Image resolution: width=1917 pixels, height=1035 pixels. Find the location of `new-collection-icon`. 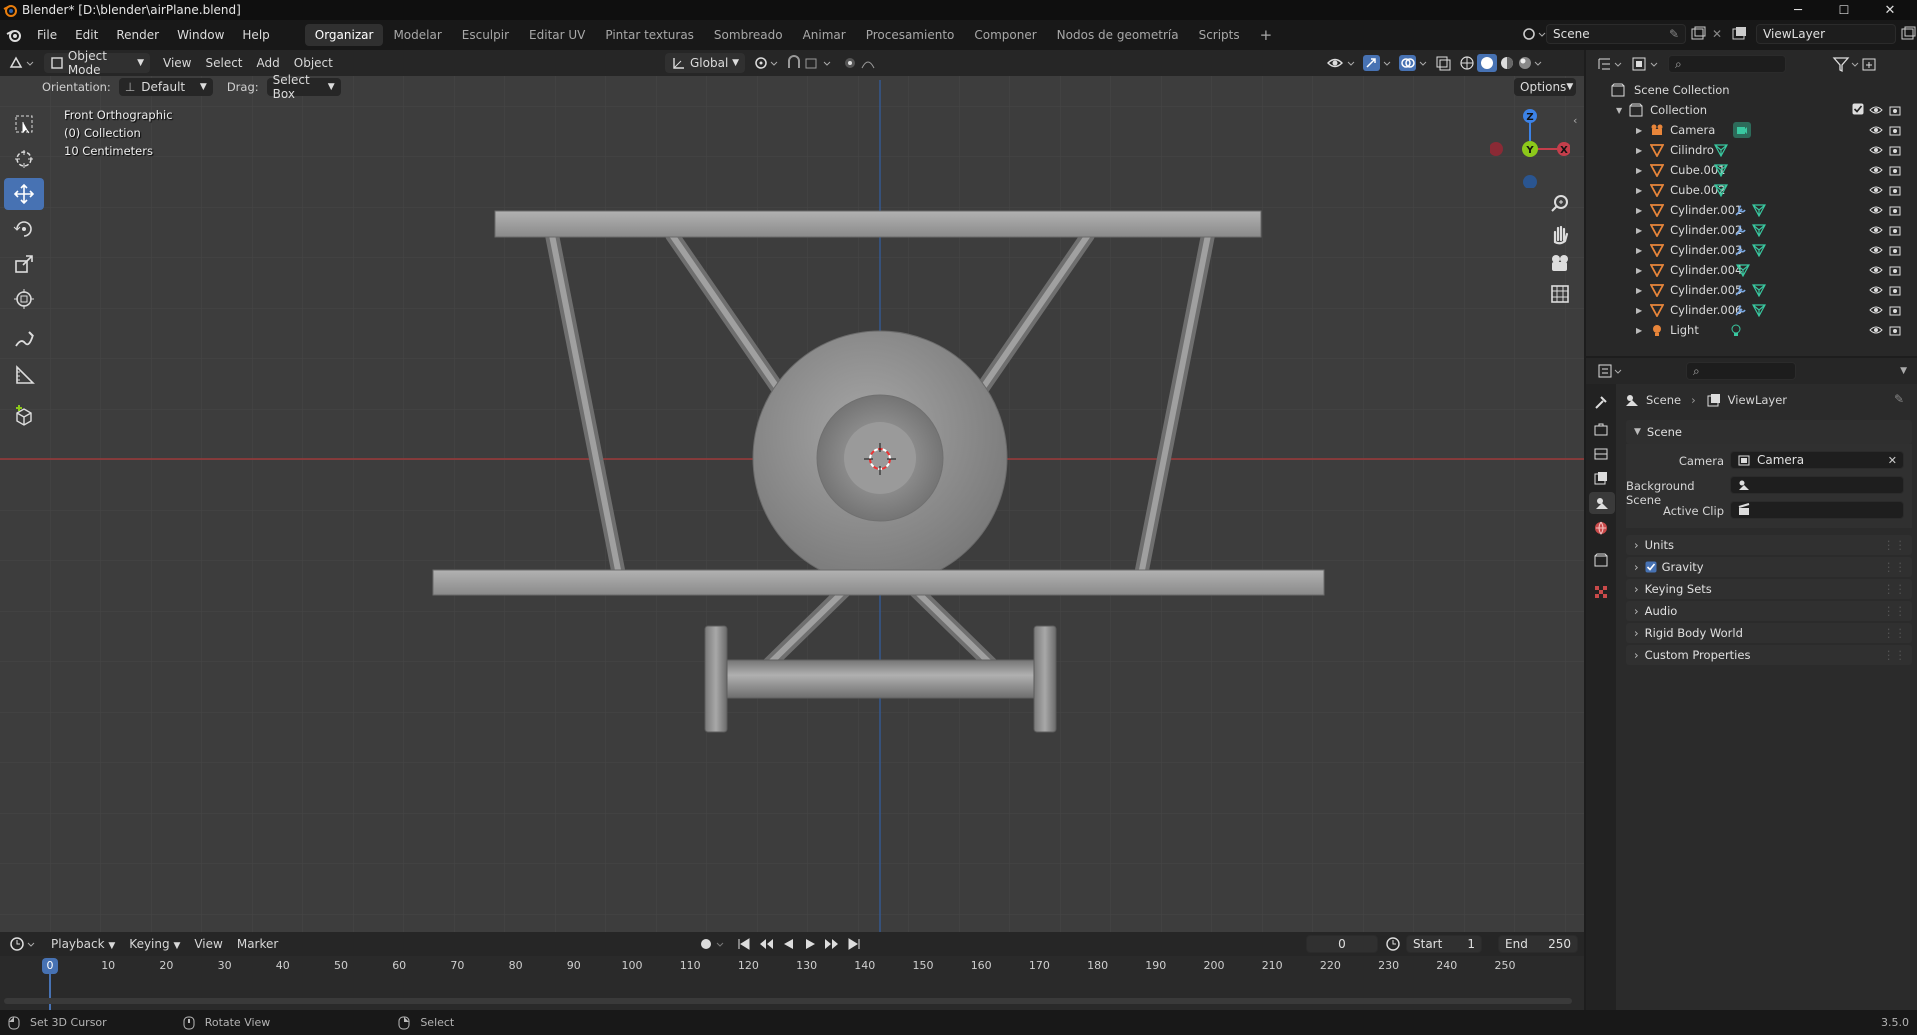

new-collection-icon is located at coordinates (1869, 64).